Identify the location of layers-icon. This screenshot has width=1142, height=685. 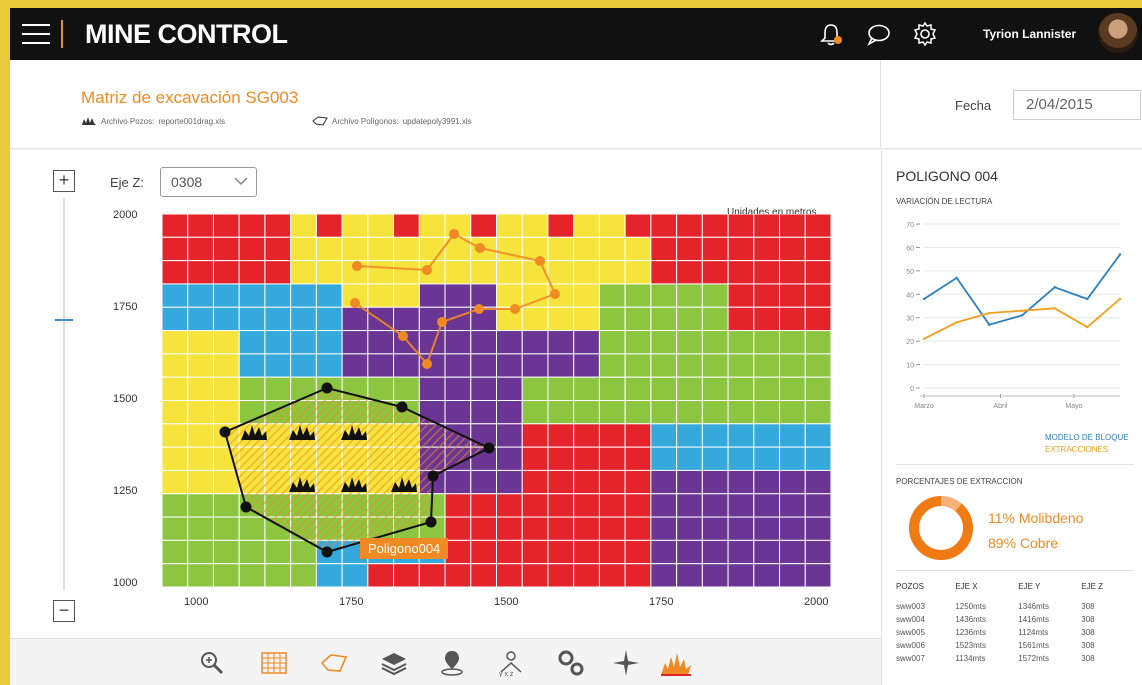
(394, 663).